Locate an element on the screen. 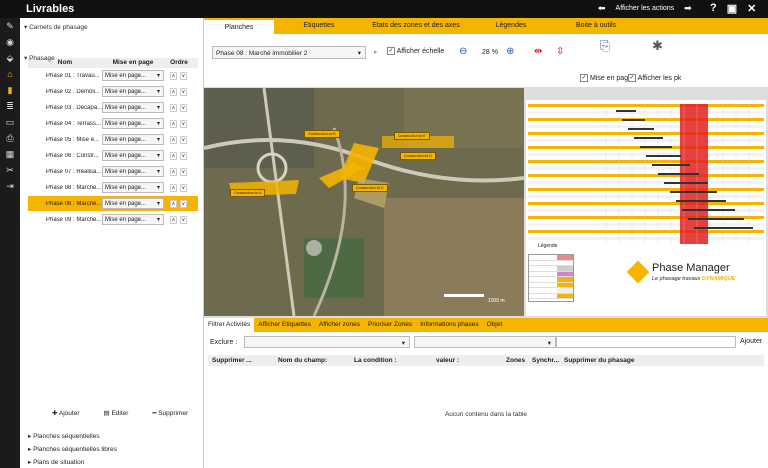 The image size is (768, 468). tab-legendes: Légendes is located at coordinates (511, 26).